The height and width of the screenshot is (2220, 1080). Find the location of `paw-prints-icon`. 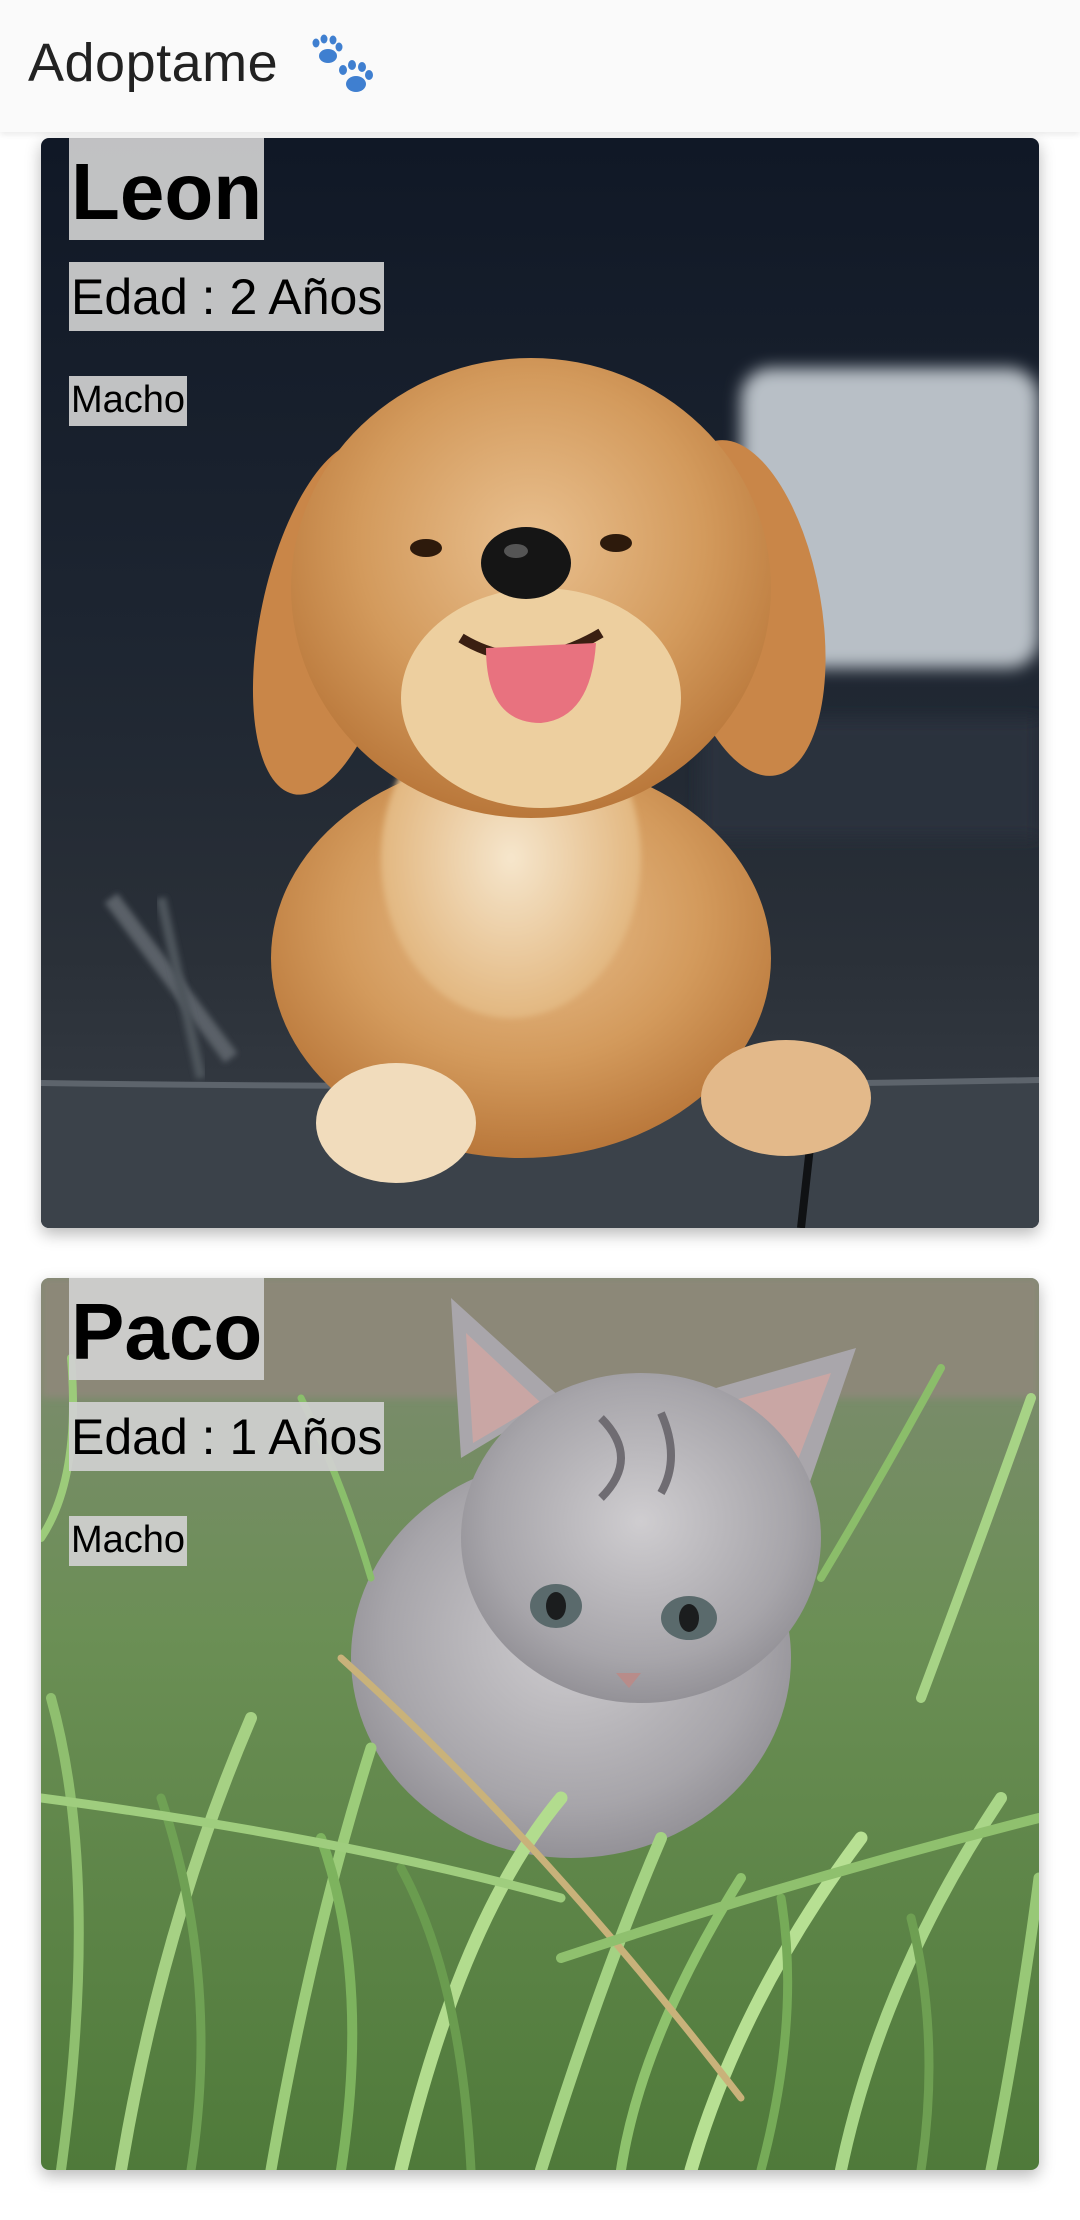

paw-prints-icon is located at coordinates (342, 63).